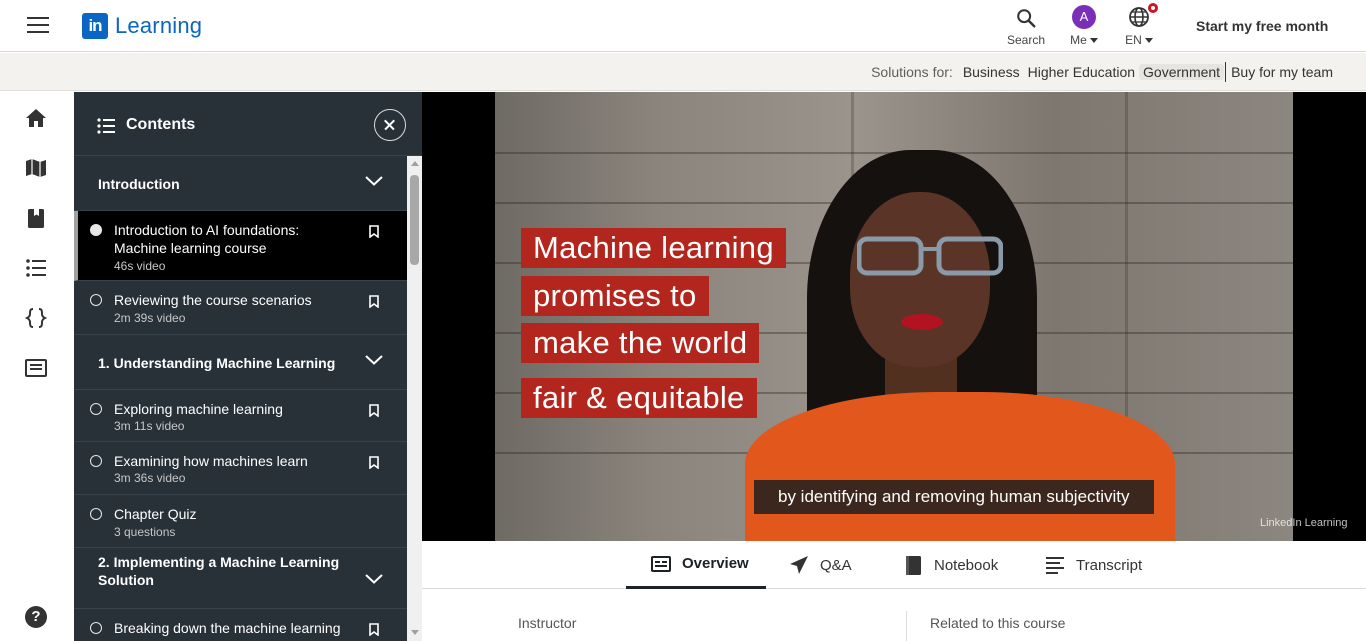 This screenshot has height=641, width=1366. I want to click on solutions-higher-education-link: Higher Education, so click(1081, 72).